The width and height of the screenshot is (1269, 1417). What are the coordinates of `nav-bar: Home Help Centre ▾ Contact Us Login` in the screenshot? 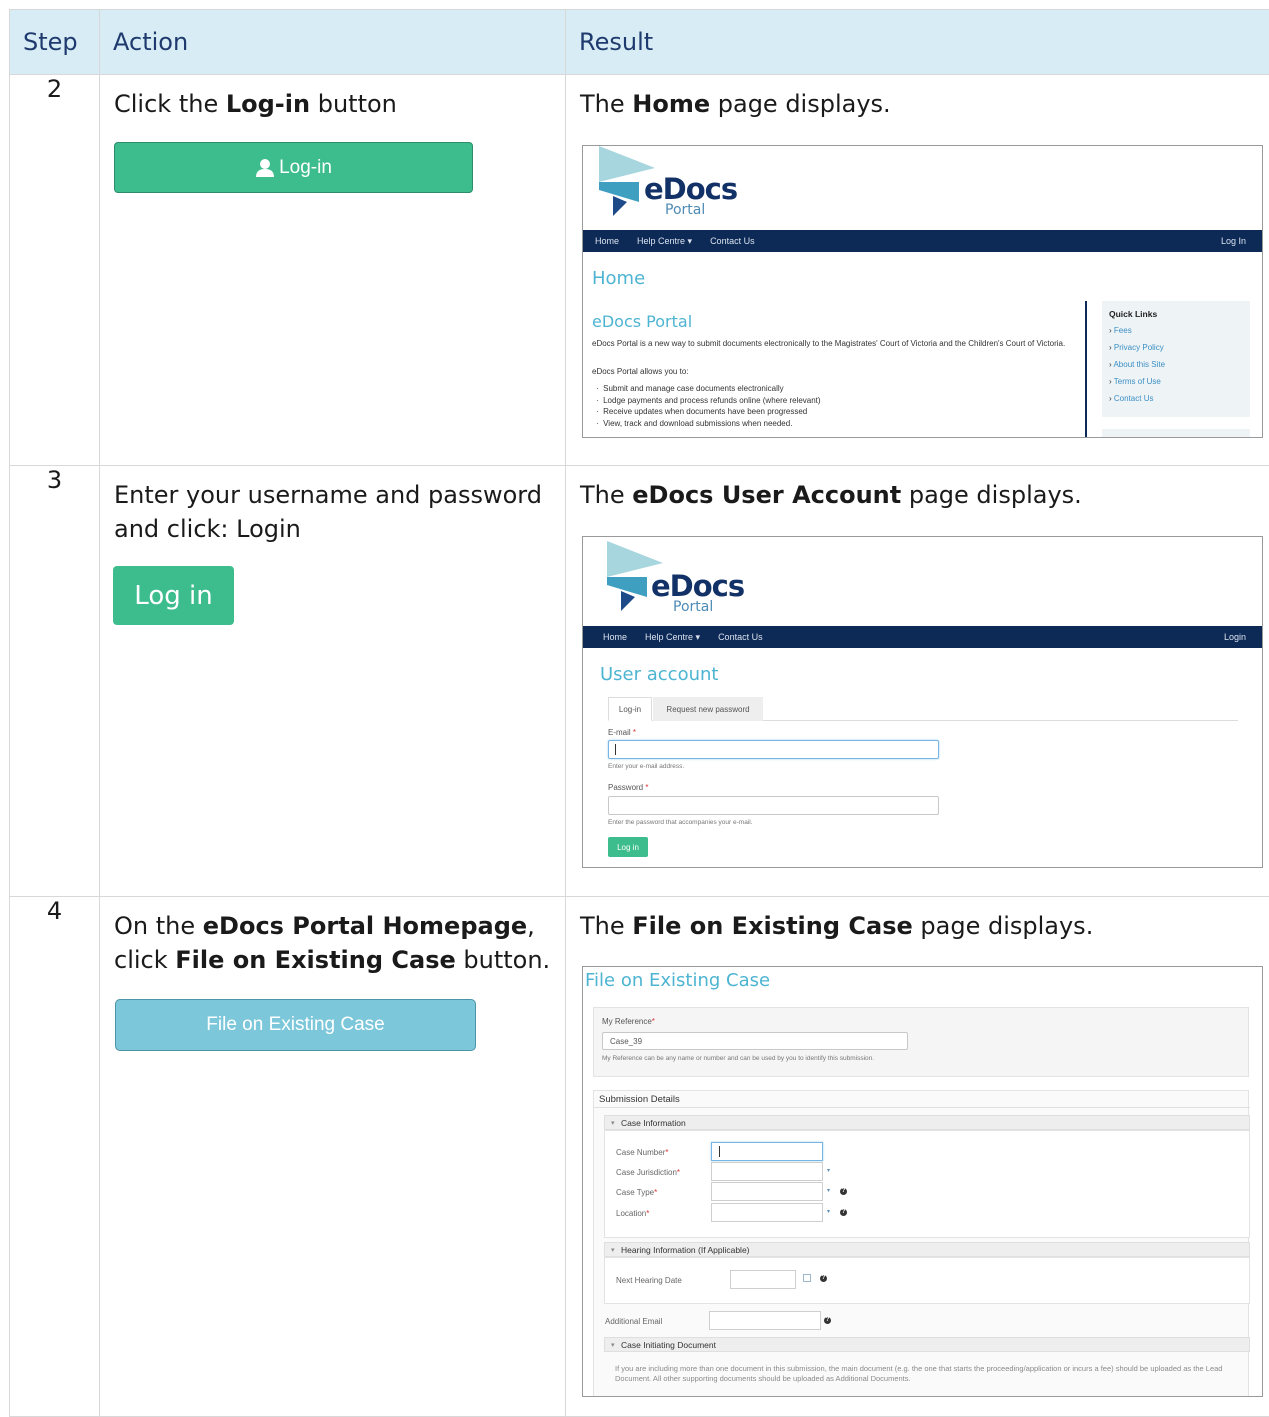 It's located at (922, 637).